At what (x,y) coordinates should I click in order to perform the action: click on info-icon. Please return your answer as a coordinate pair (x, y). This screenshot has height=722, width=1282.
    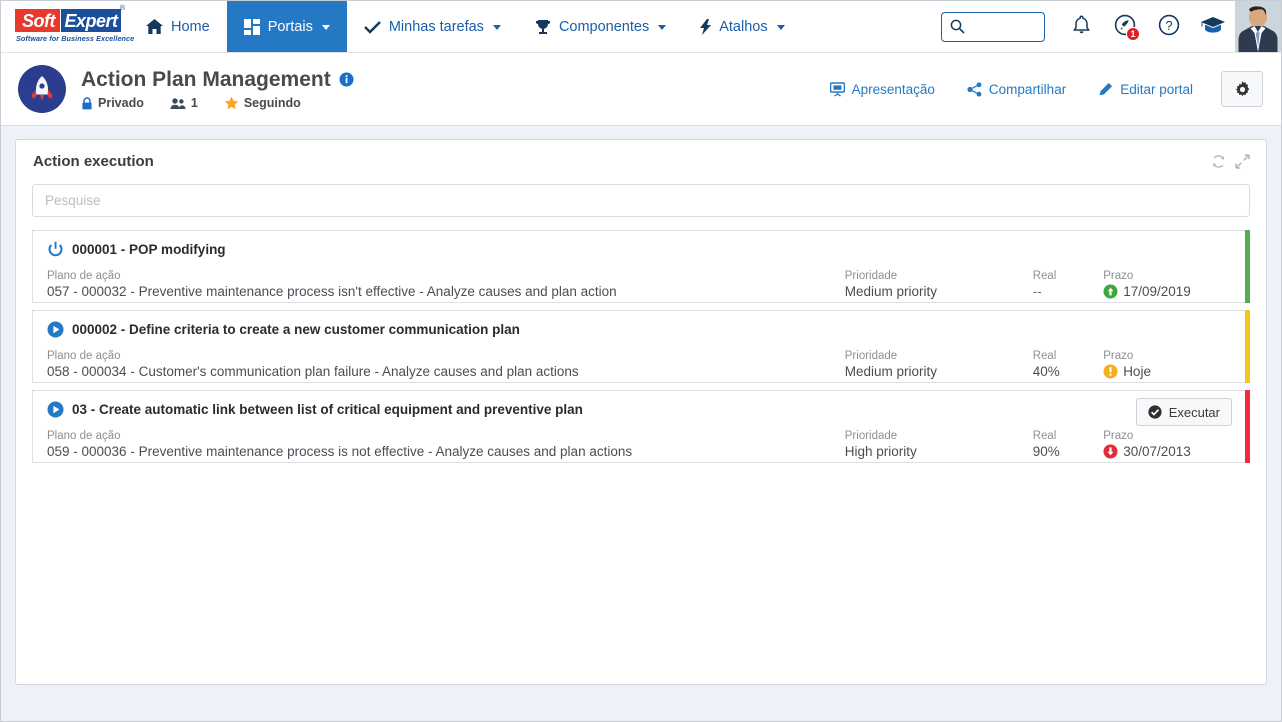
    Looking at the image, I should click on (346, 79).